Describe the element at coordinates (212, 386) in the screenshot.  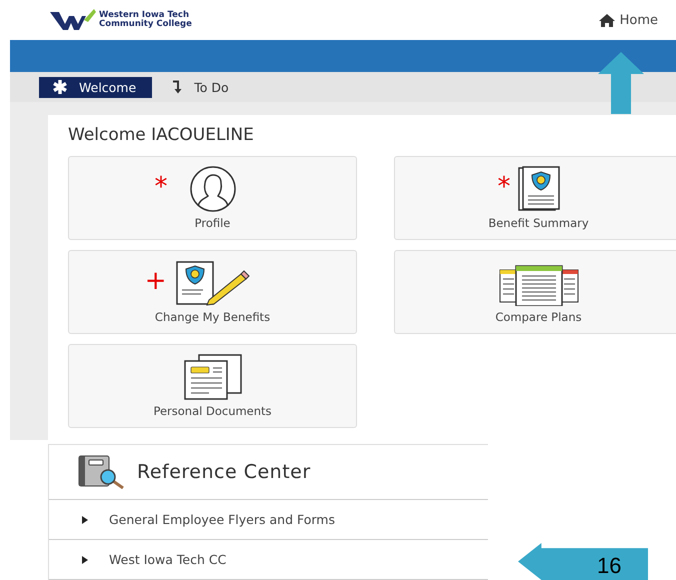
I see `menu-tile: Personal Documents` at that location.